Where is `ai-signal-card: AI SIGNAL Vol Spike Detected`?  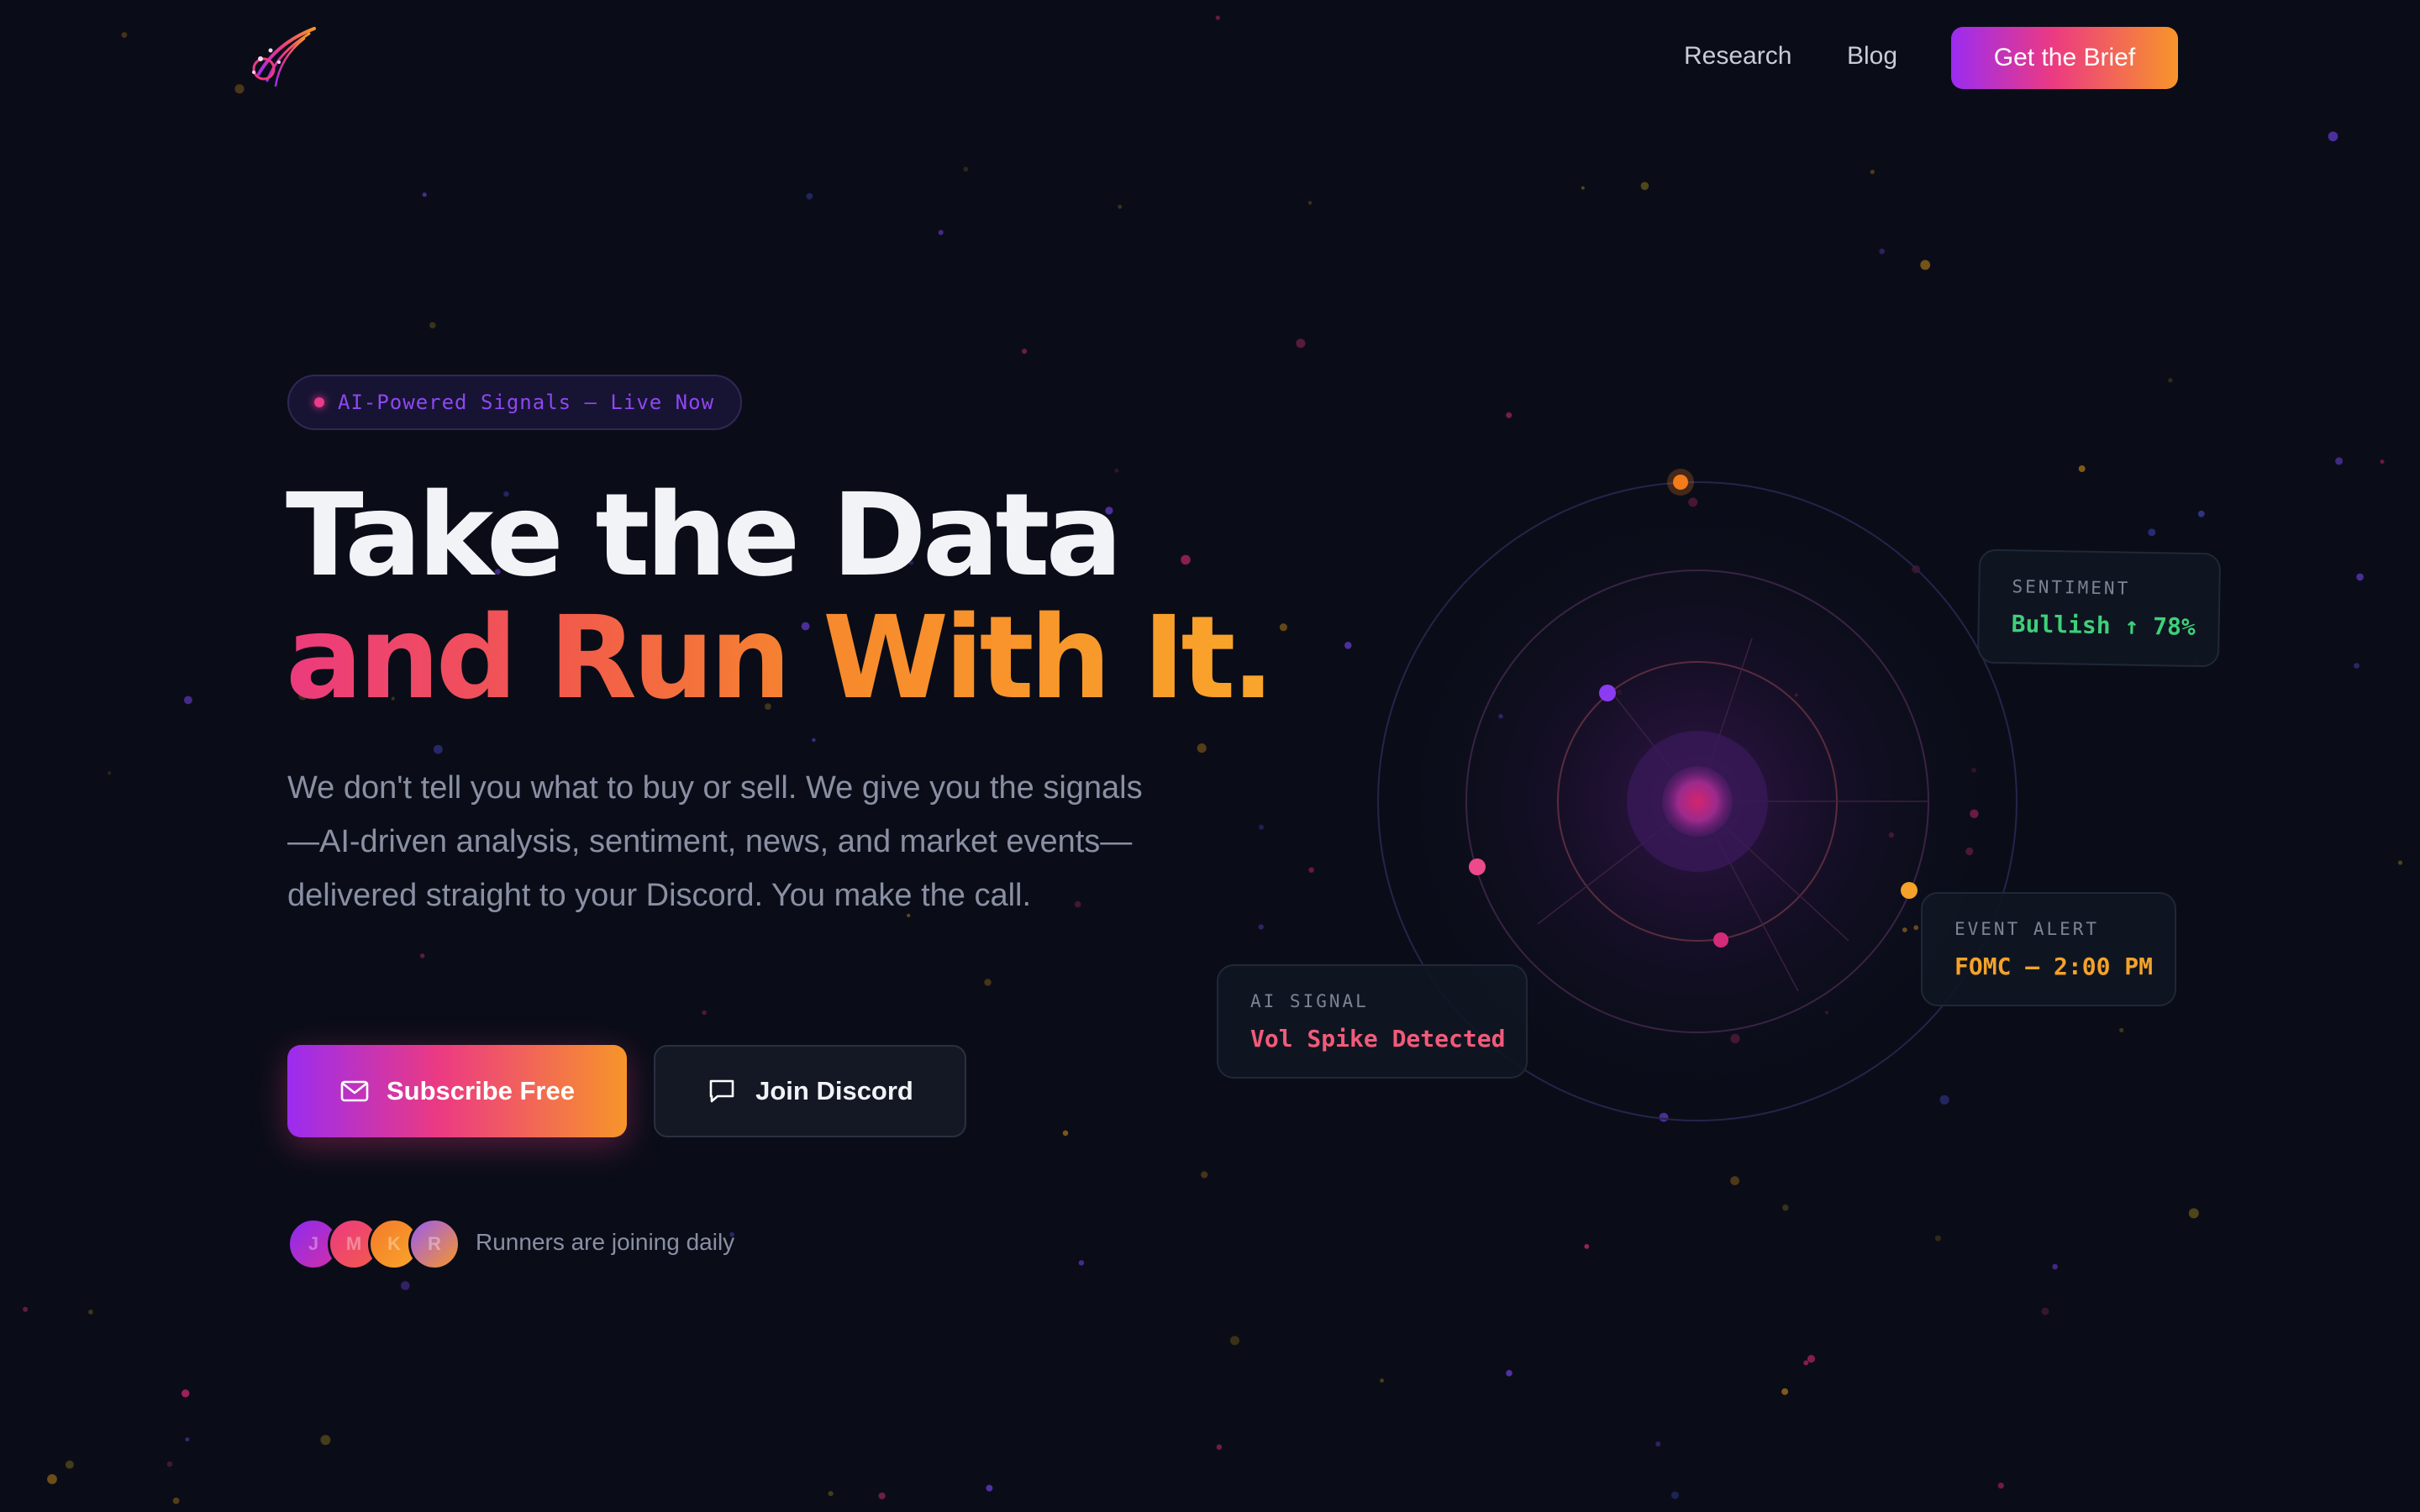 ai-signal-card: AI SIGNAL Vol Spike Detected is located at coordinates (1373, 1021).